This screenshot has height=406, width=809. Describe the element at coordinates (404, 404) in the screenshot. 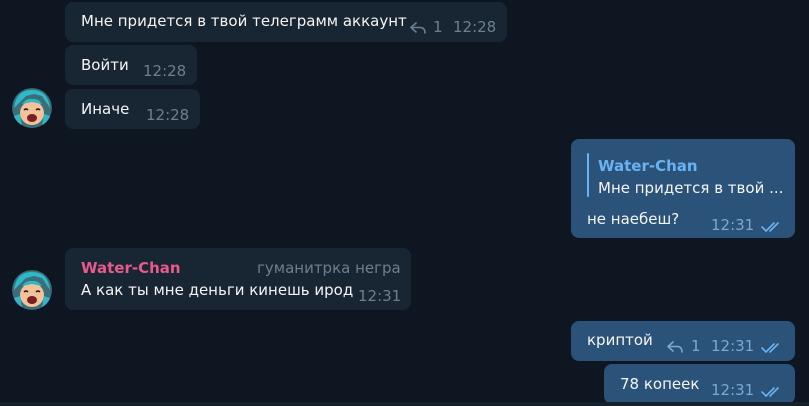

I see `input-bar-edge` at that location.